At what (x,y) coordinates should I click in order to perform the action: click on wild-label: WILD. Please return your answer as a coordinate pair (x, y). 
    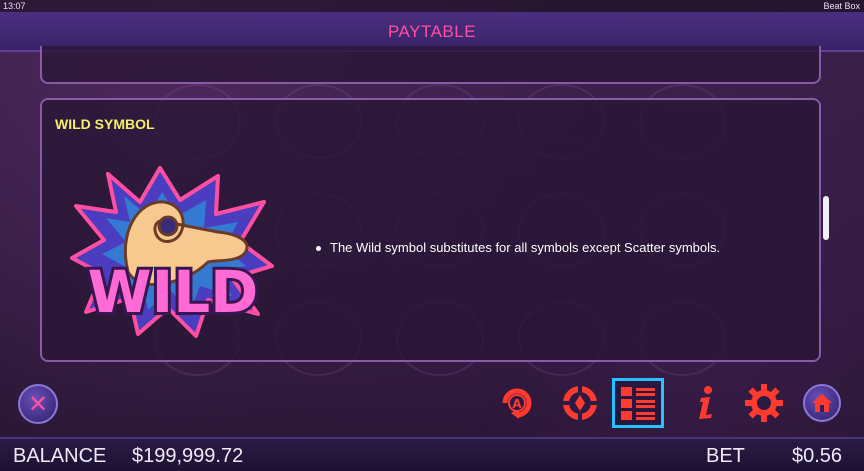
    Looking at the image, I should click on (173, 292).